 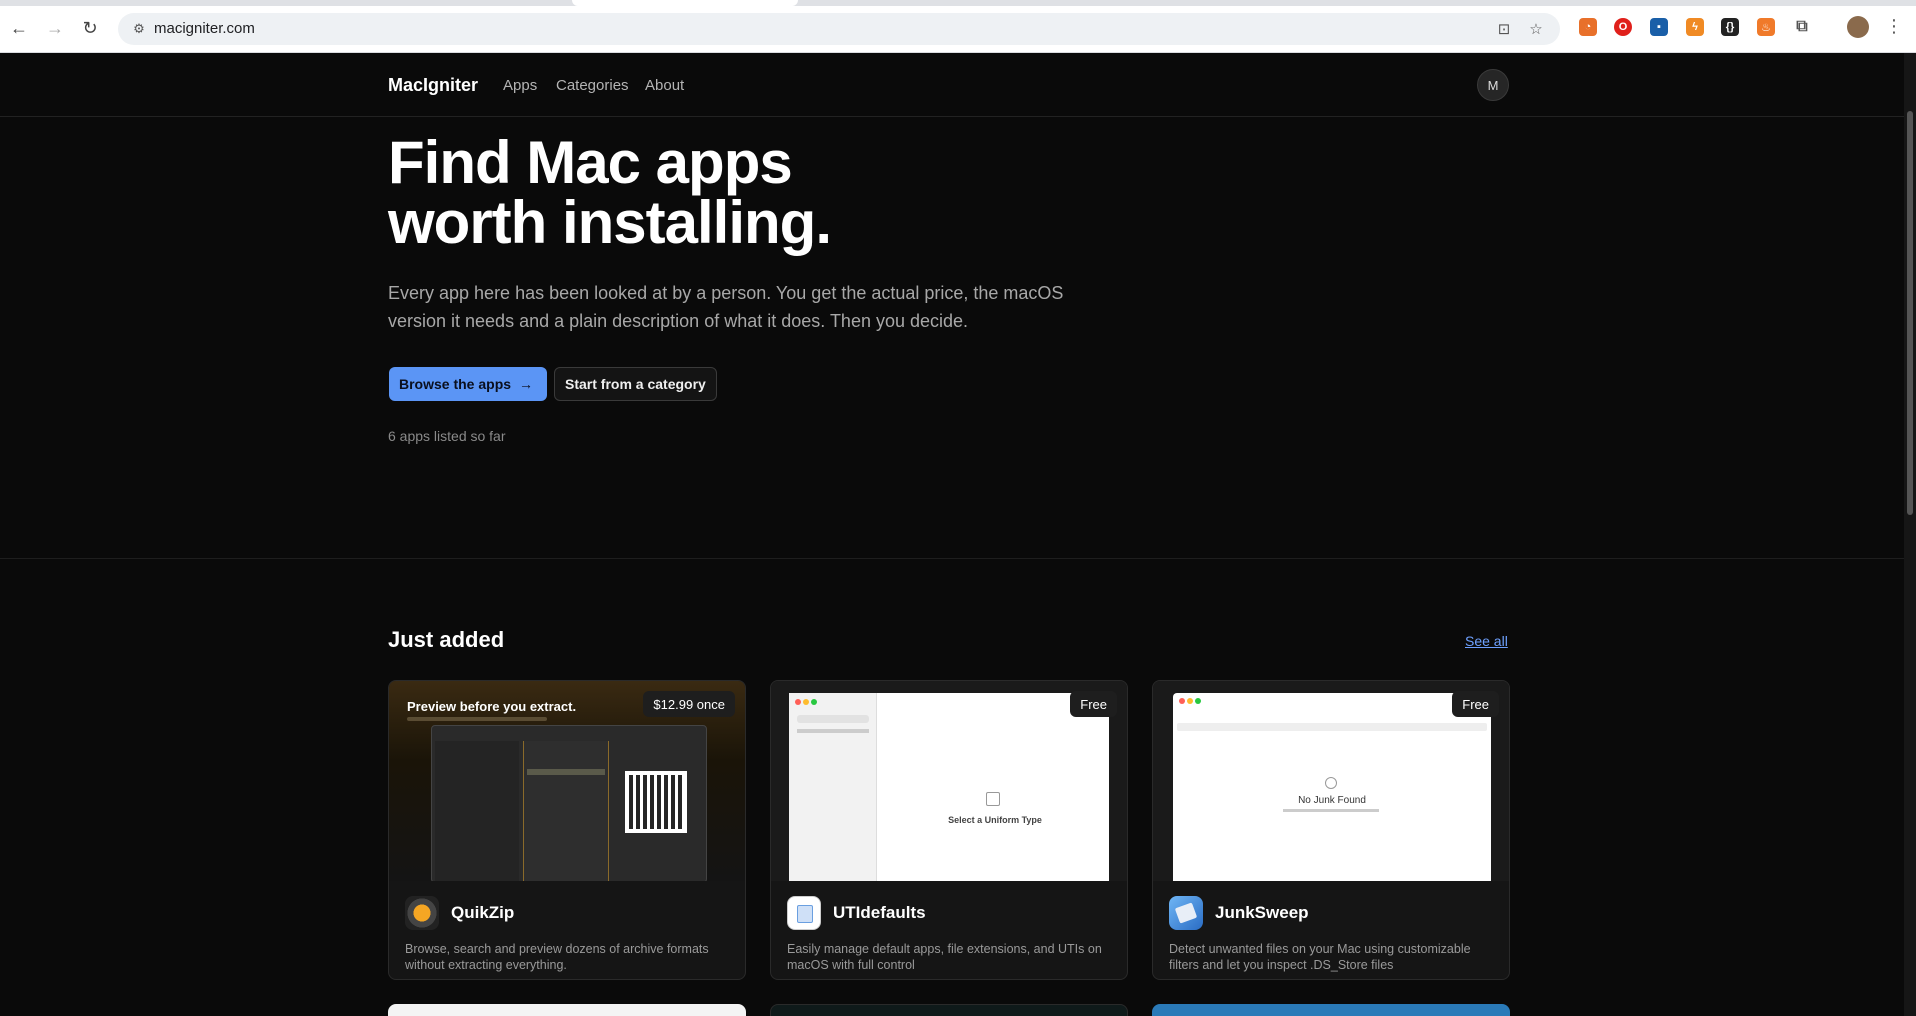 I want to click on apps-count: 6 apps listed so far, so click(x=447, y=436).